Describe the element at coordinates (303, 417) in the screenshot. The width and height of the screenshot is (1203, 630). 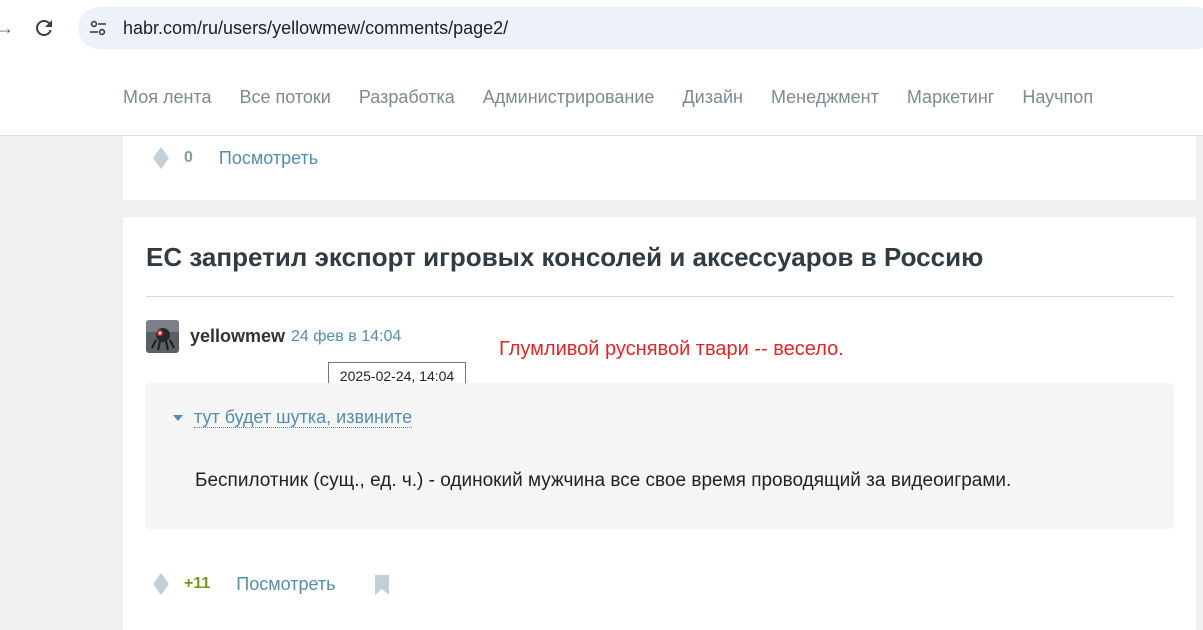
I see `spoiler-title: тут будет шутка, извините` at that location.